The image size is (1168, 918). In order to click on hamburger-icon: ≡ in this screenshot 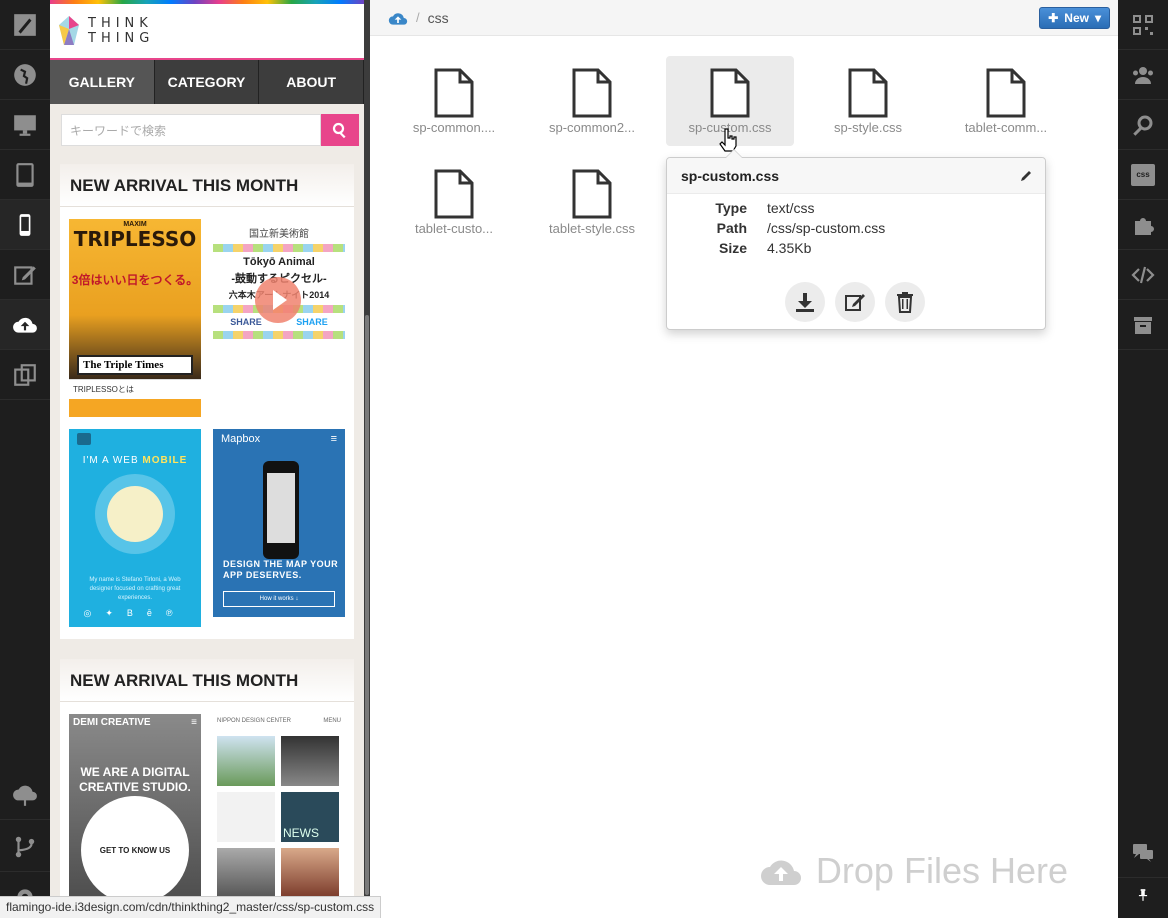, I will do `click(333, 439)`.